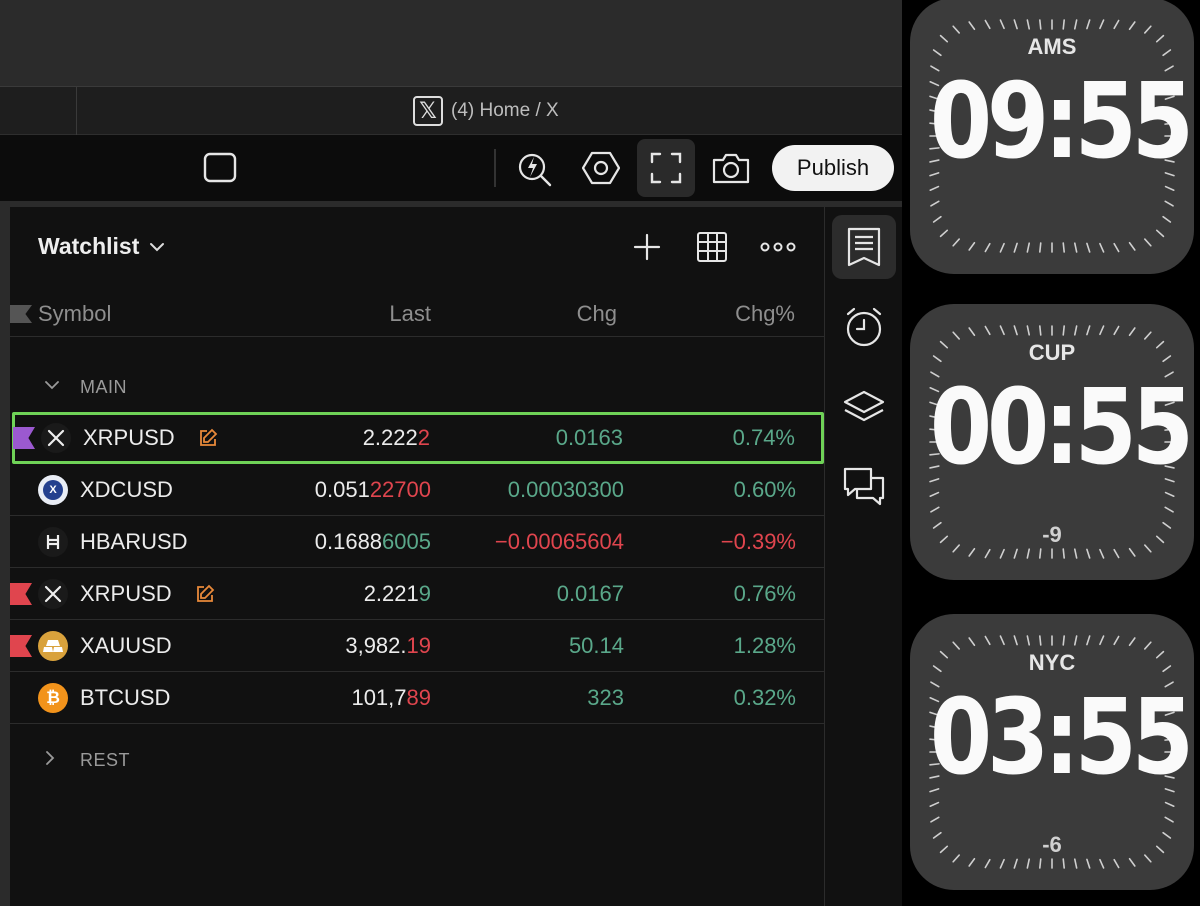 Image resolution: width=1200 pixels, height=906 pixels. What do you see at coordinates (53, 542) in the screenshot?
I see `hbar-icon` at bounding box center [53, 542].